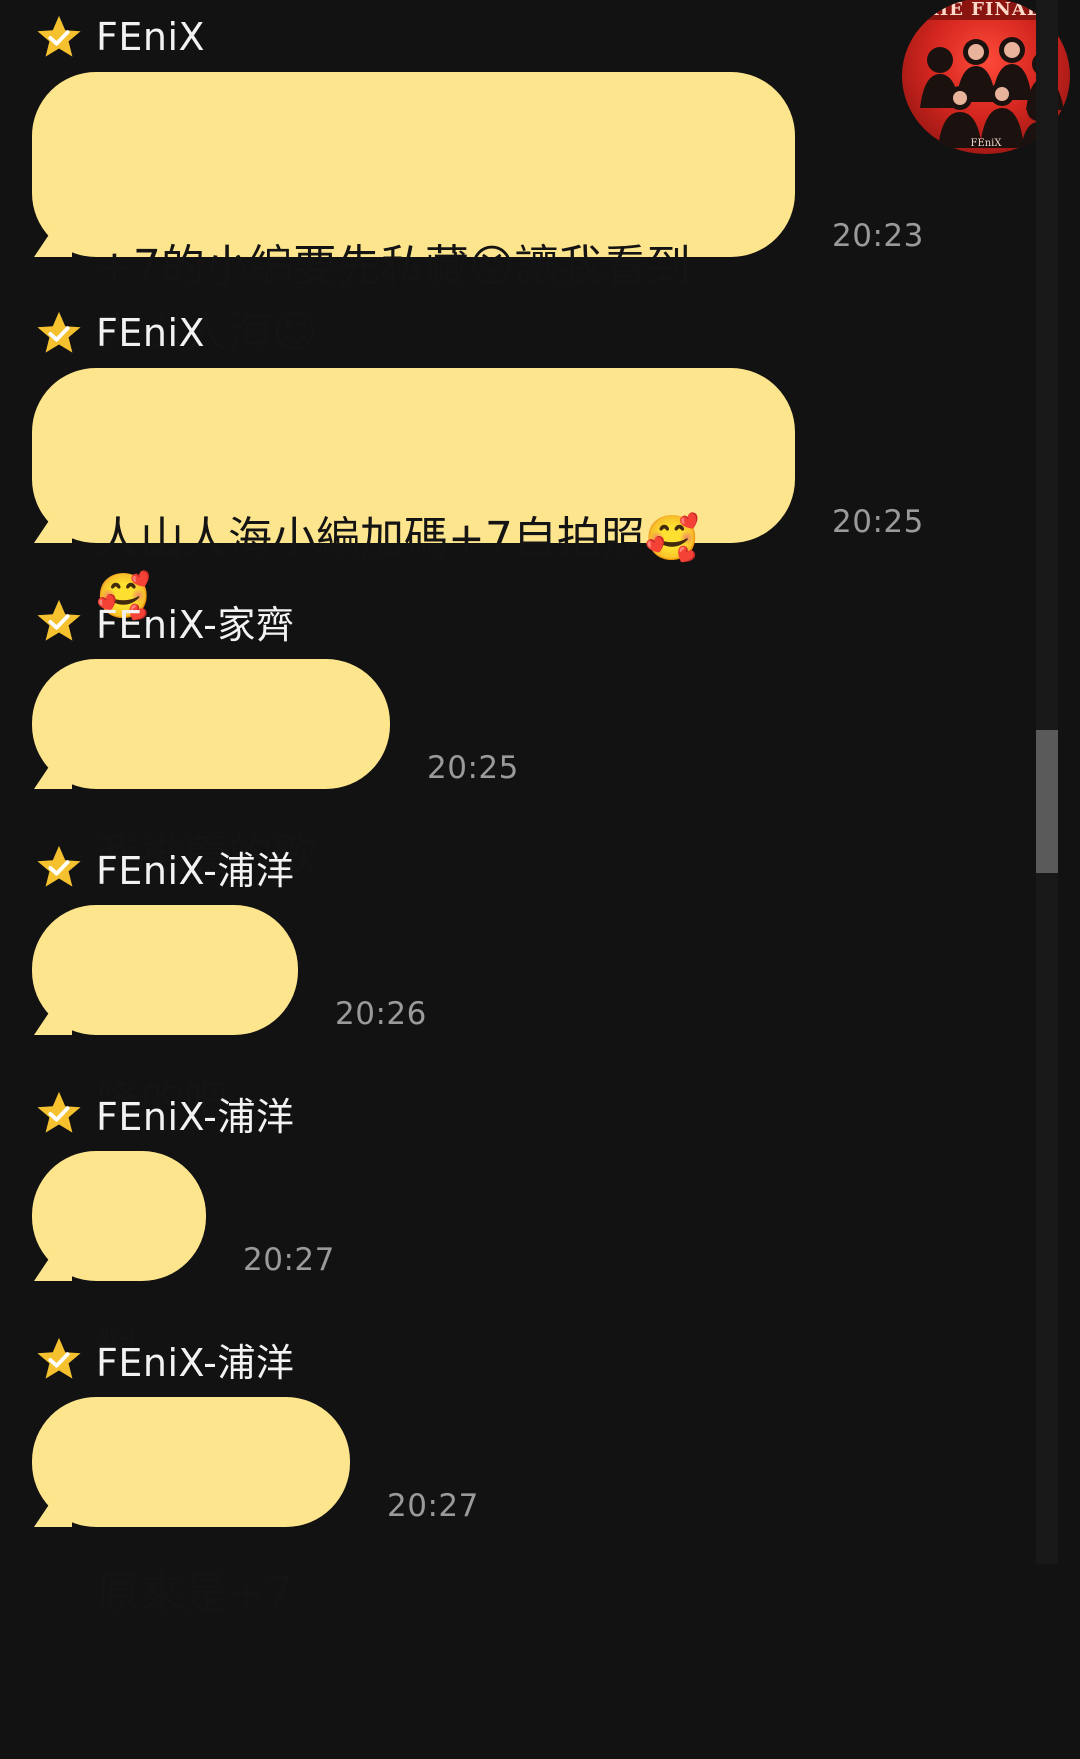 The image size is (1080, 1759). What do you see at coordinates (1047, 801) in the screenshot?
I see `scrollbar-thumb` at bounding box center [1047, 801].